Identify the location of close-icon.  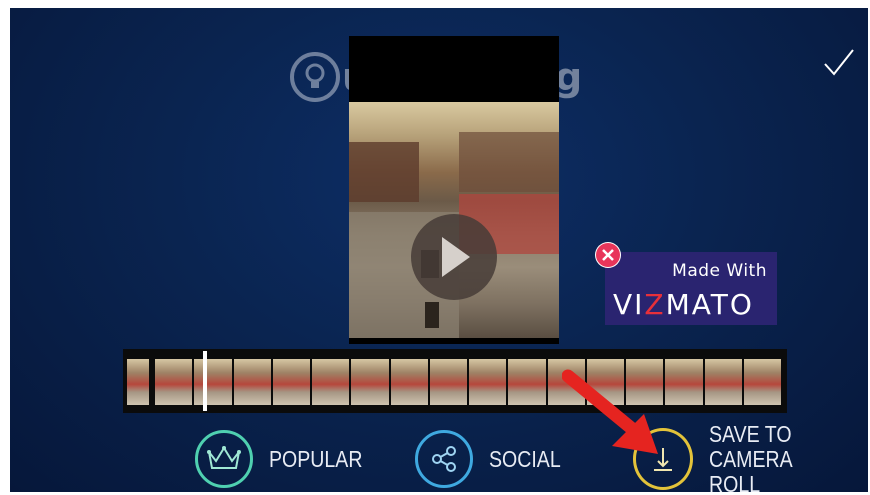
(608, 255).